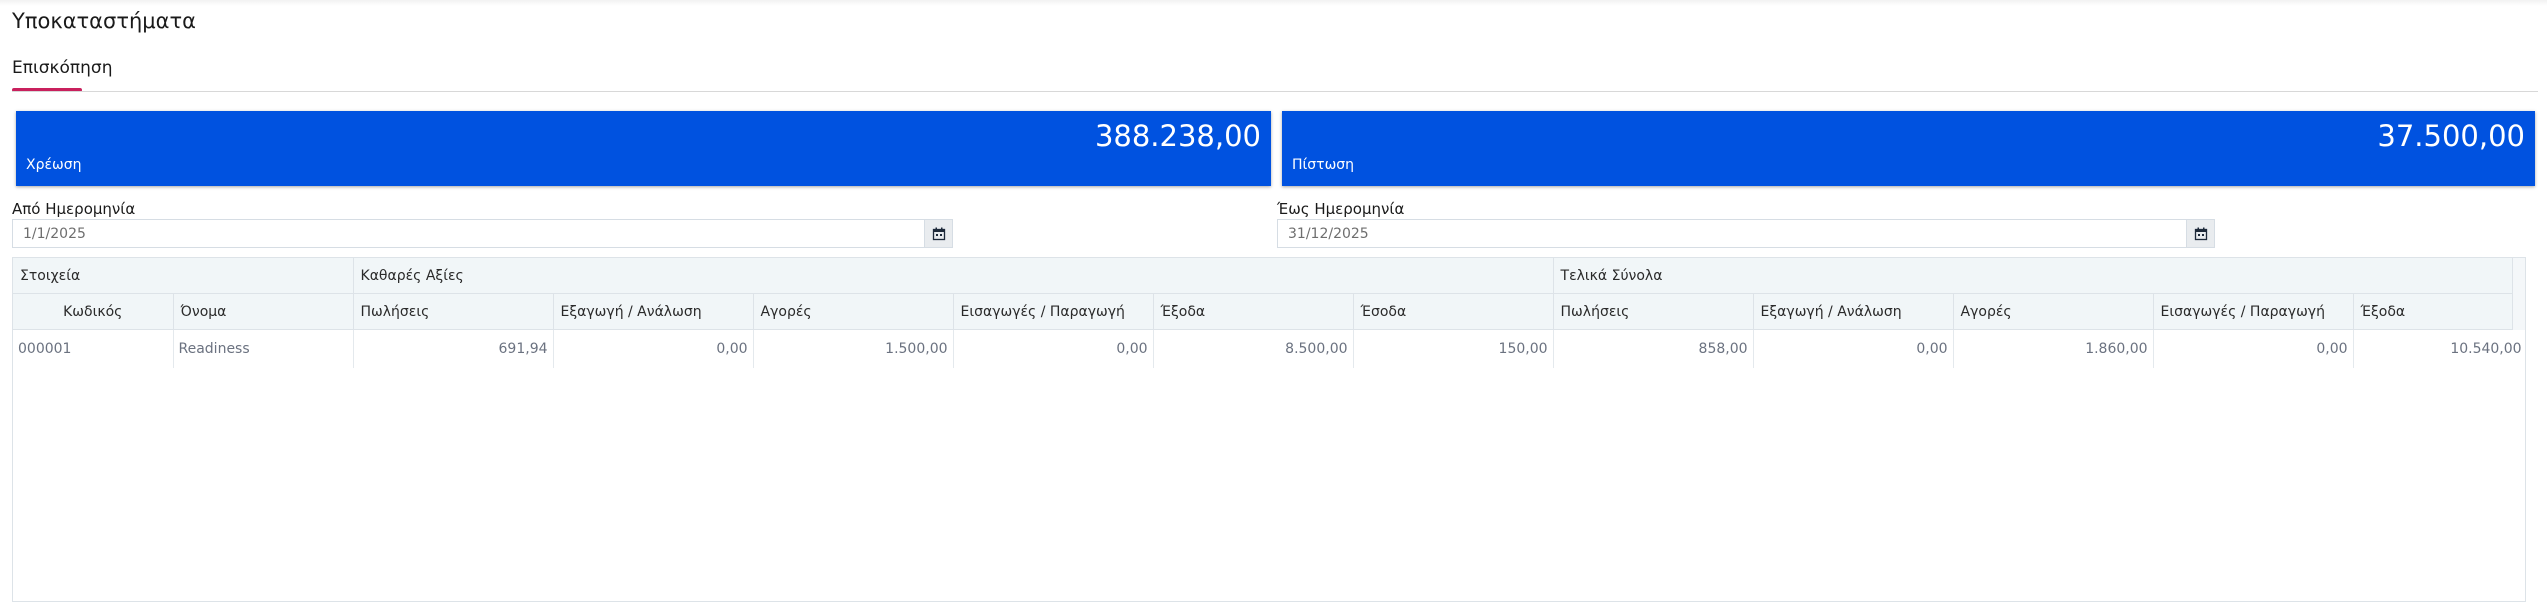 The height and width of the screenshot is (602, 2547). I want to click on cell-value: 10.540,00, so click(2439, 348).